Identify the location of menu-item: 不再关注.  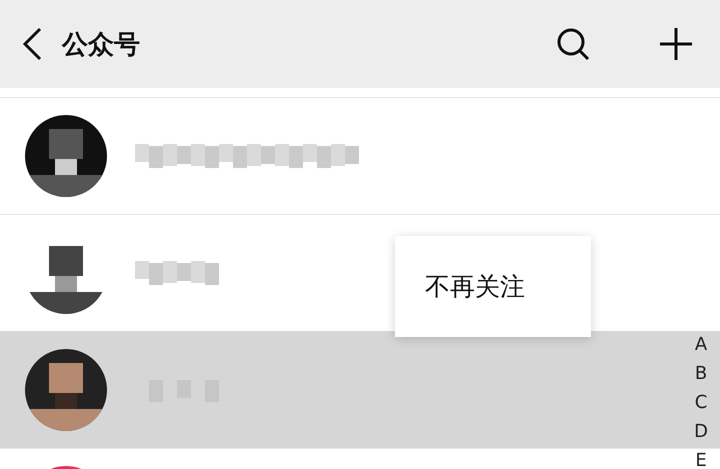
(493, 286).